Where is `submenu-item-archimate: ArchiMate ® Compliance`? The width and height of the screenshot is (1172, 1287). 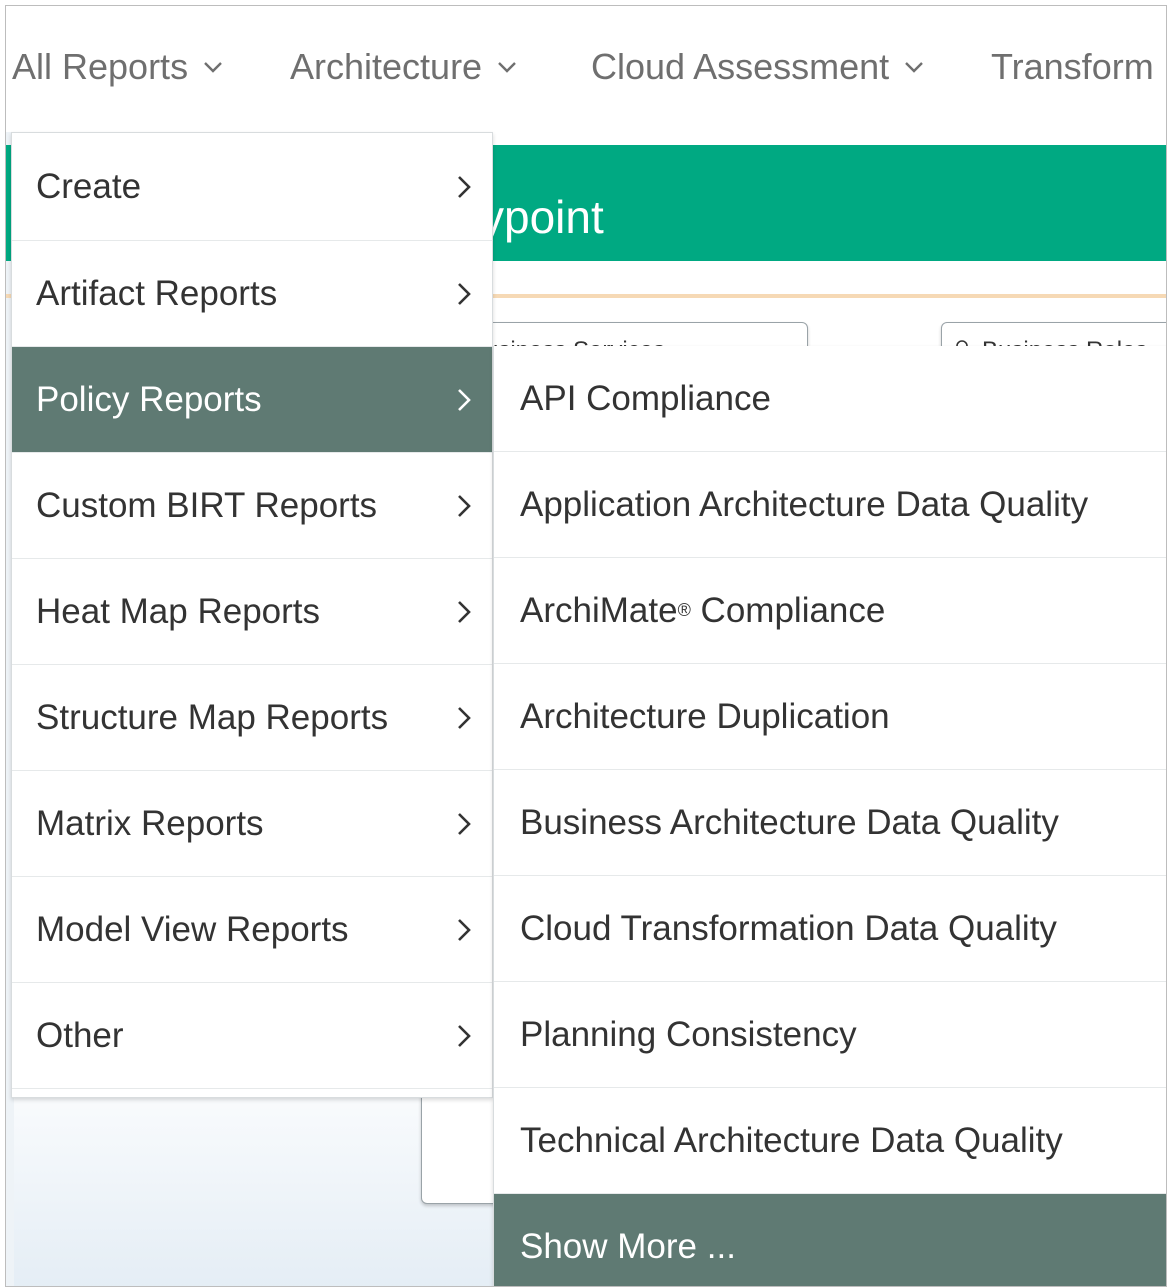
submenu-item-archimate: ArchiMate ® Compliance is located at coordinates (830, 611).